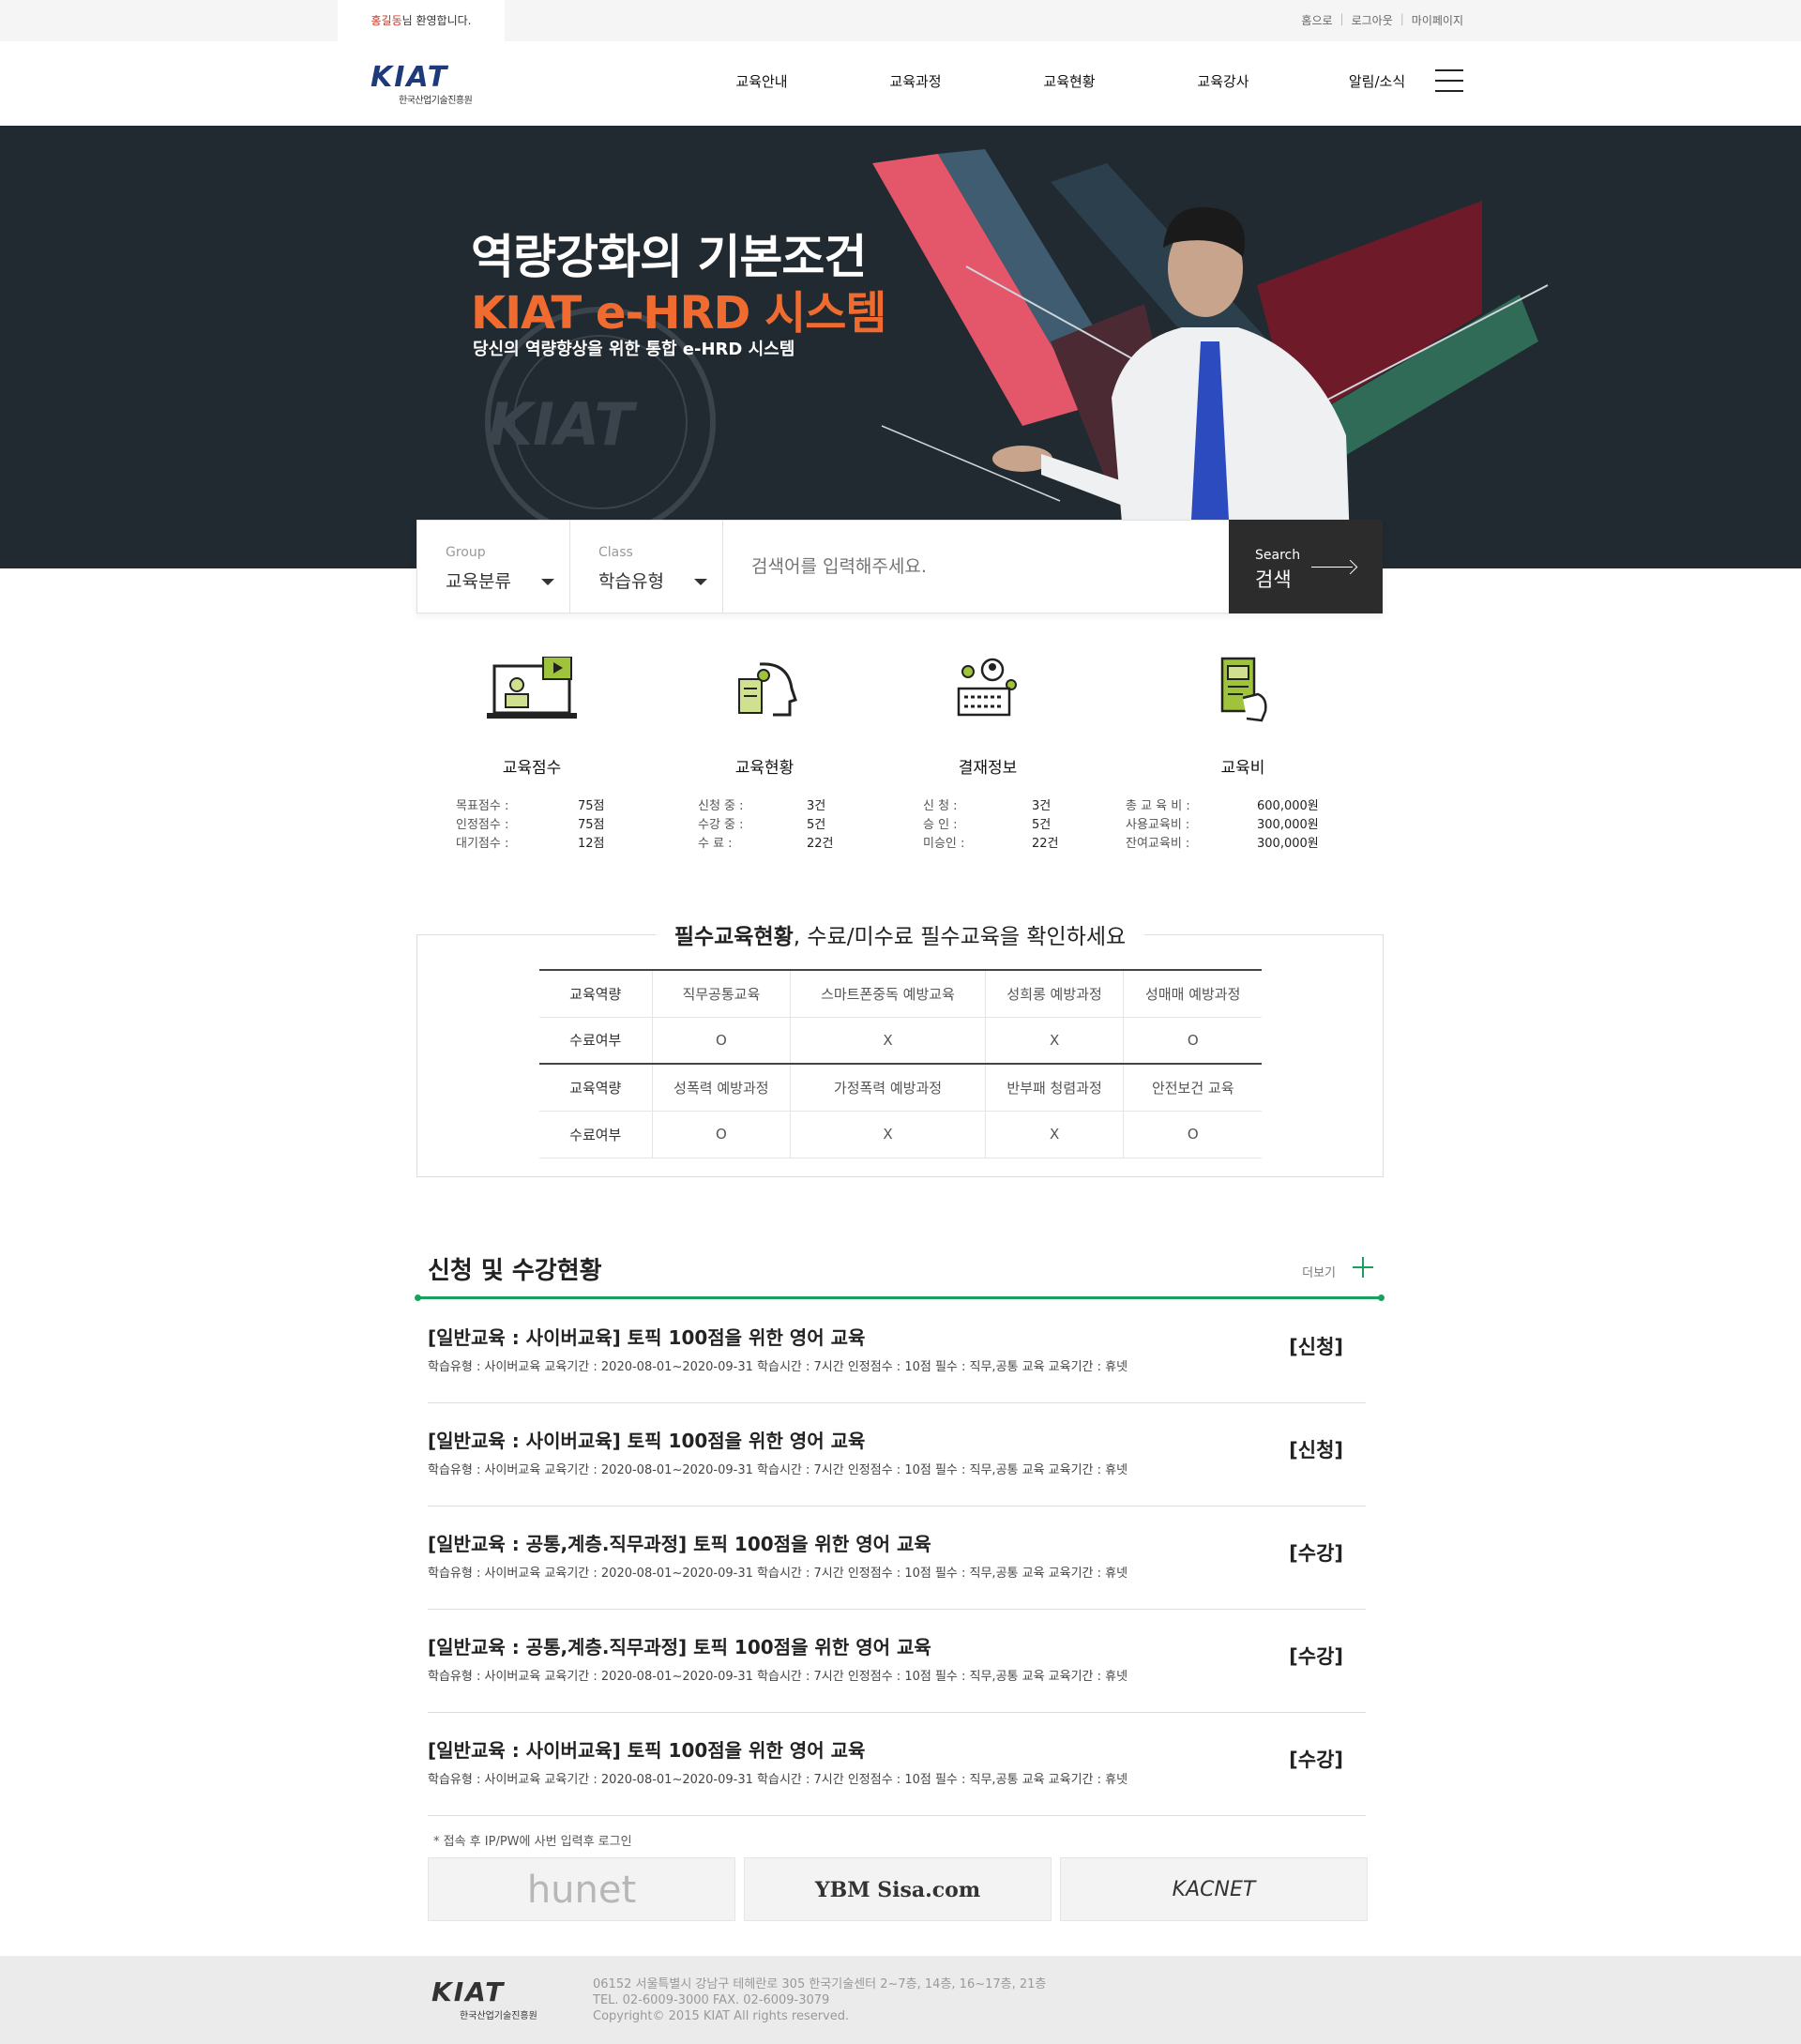 Image resolution: width=1801 pixels, height=2044 pixels. Describe the element at coordinates (532, 768) in the screenshot. I see `stat-title: 교육점수` at that location.